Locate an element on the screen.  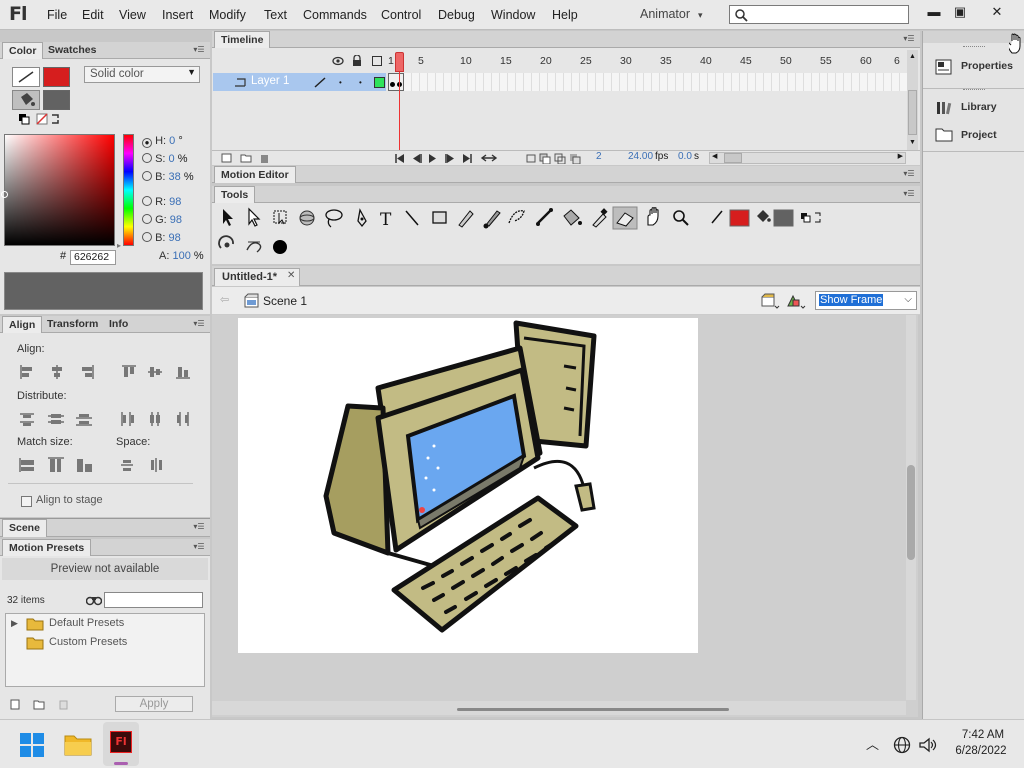
menu-modify: Modify is located at coordinates (227, 15).